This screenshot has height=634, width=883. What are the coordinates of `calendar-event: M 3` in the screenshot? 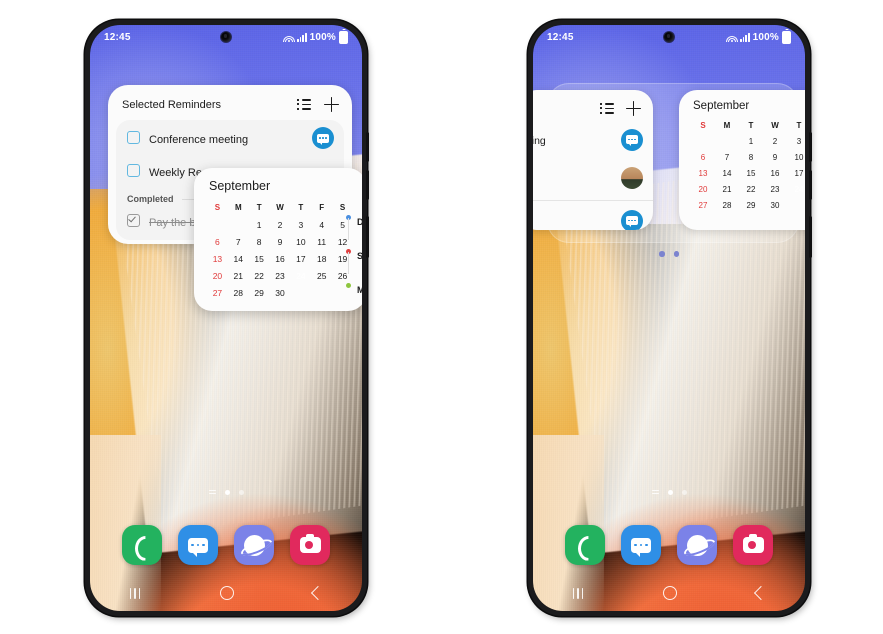 It's located at (354, 289).